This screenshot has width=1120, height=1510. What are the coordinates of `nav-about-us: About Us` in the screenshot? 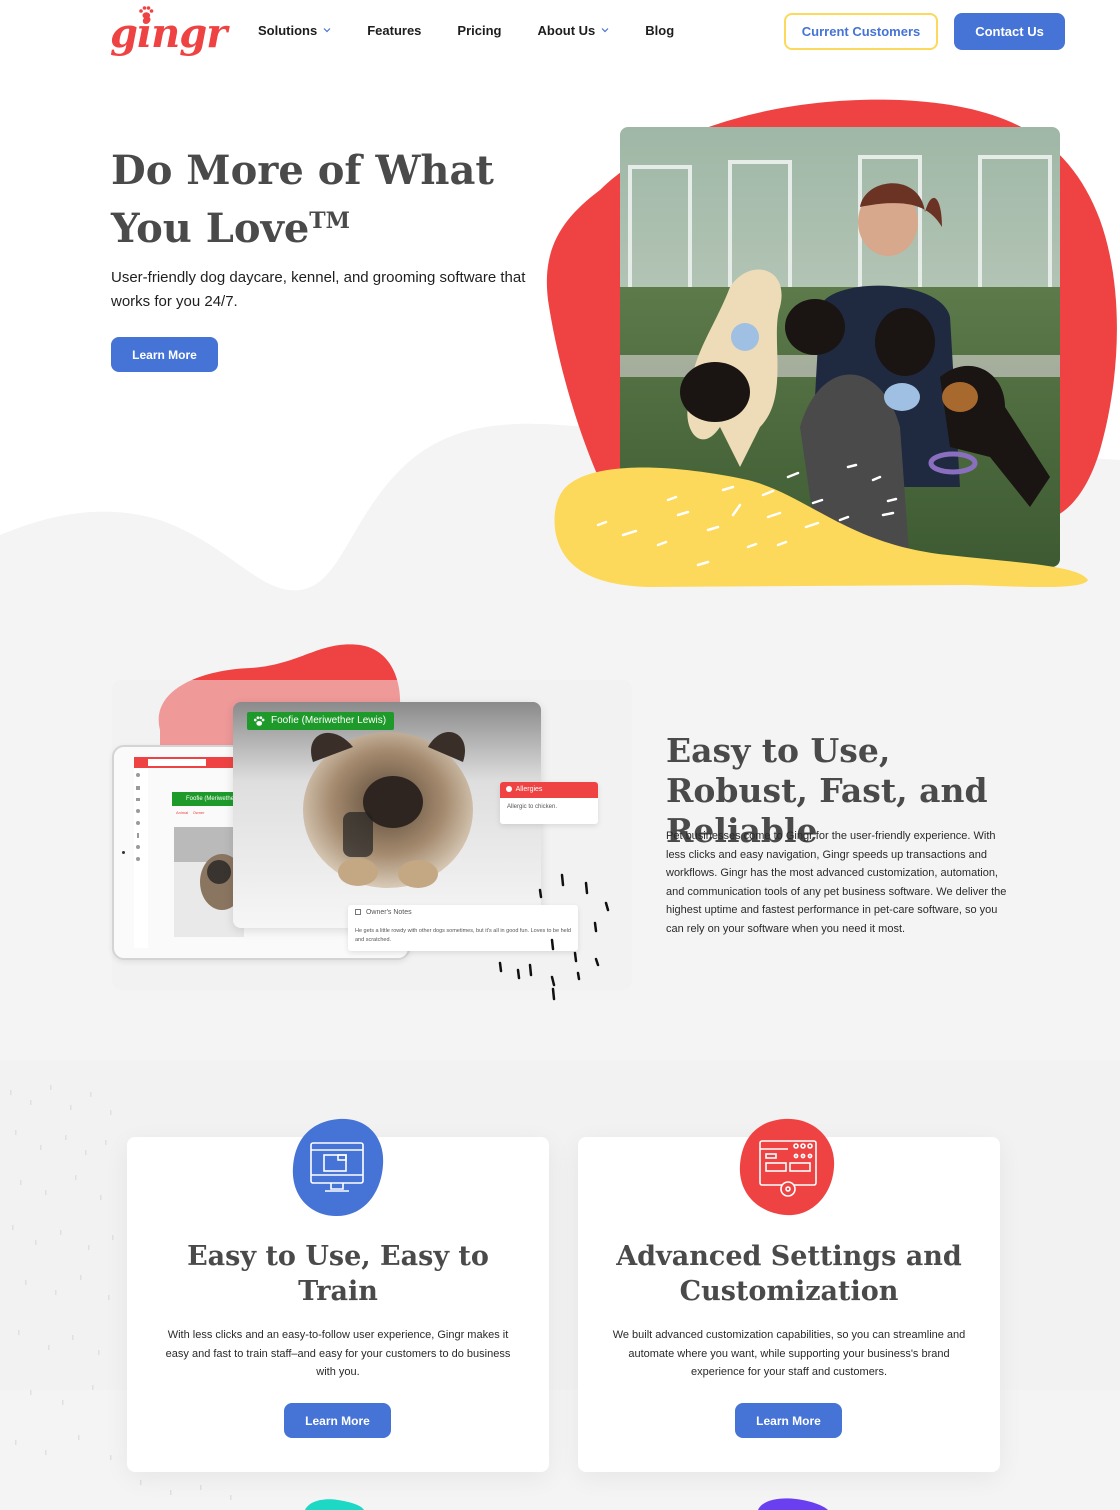 It's located at (574, 30).